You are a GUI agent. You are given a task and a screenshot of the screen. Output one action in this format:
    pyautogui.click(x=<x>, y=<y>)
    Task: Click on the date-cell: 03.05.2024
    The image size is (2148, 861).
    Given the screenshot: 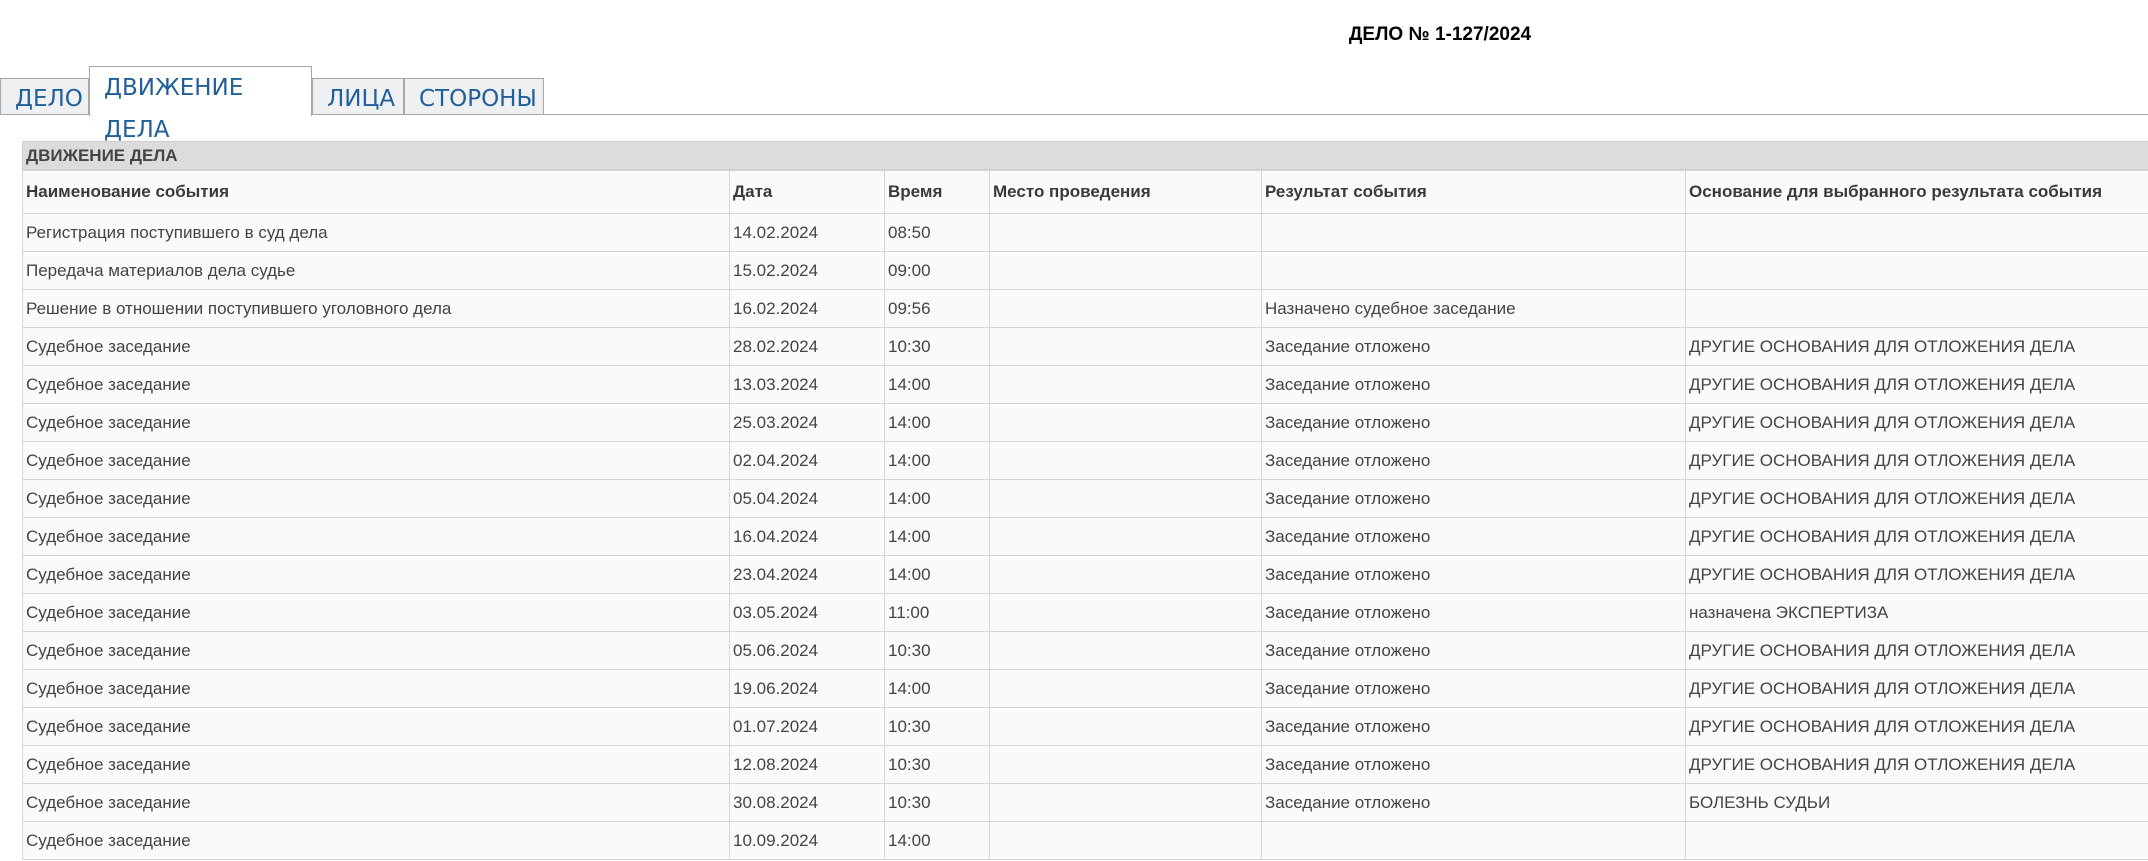 What is the action you would take?
    pyautogui.click(x=807, y=612)
    